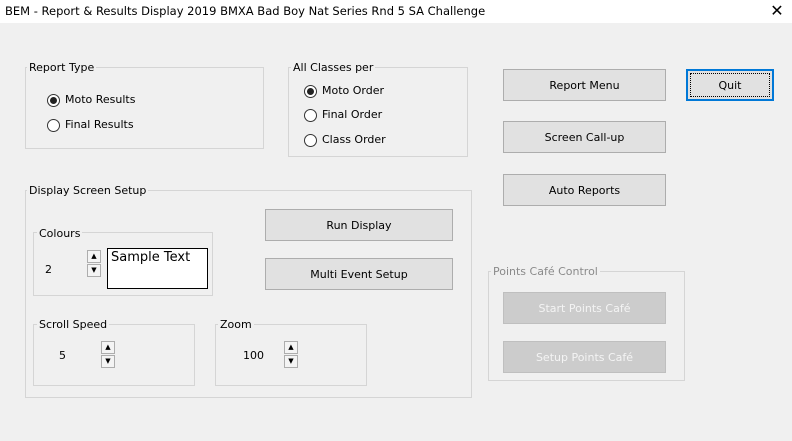  I want to click on zoom-spinner: ▲ ▼, so click(291, 354).